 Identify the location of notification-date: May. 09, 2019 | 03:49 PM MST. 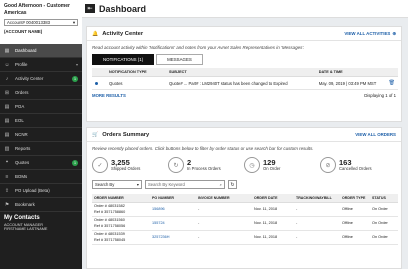
(350, 83).